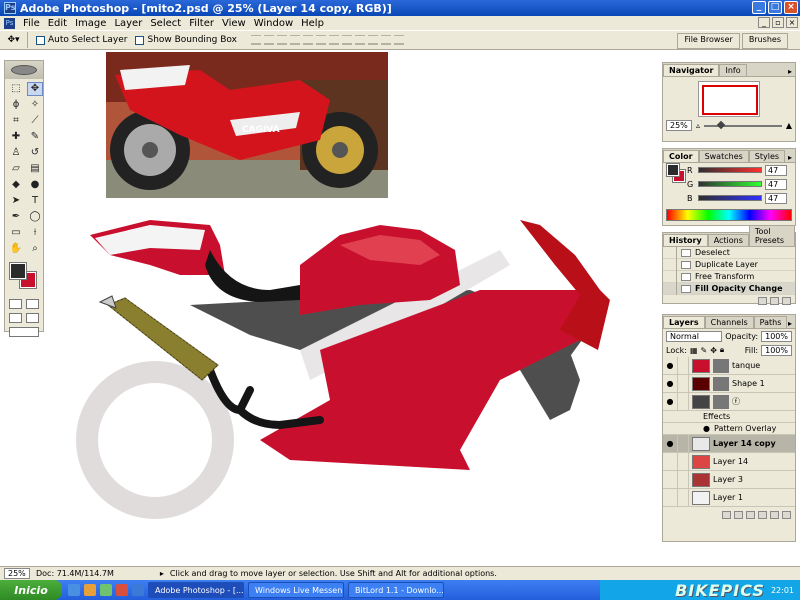 The width and height of the screenshot is (800, 600). I want to click on red-slider, so click(730, 170).